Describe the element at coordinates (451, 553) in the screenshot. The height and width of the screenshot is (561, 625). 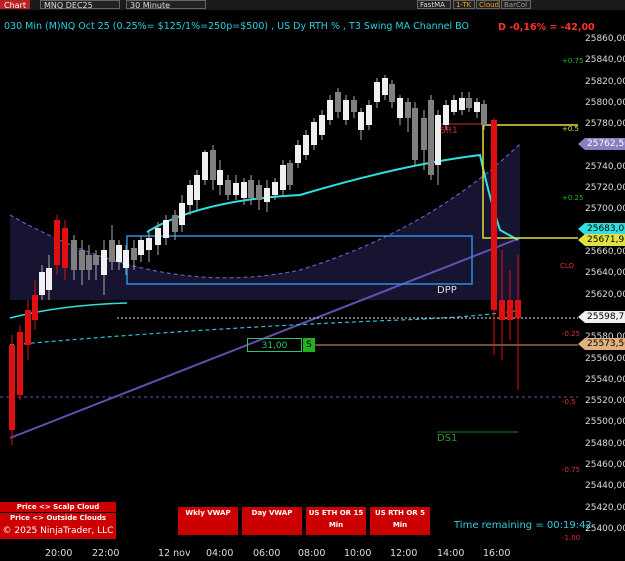
I see `time-label: 14:00` at that location.